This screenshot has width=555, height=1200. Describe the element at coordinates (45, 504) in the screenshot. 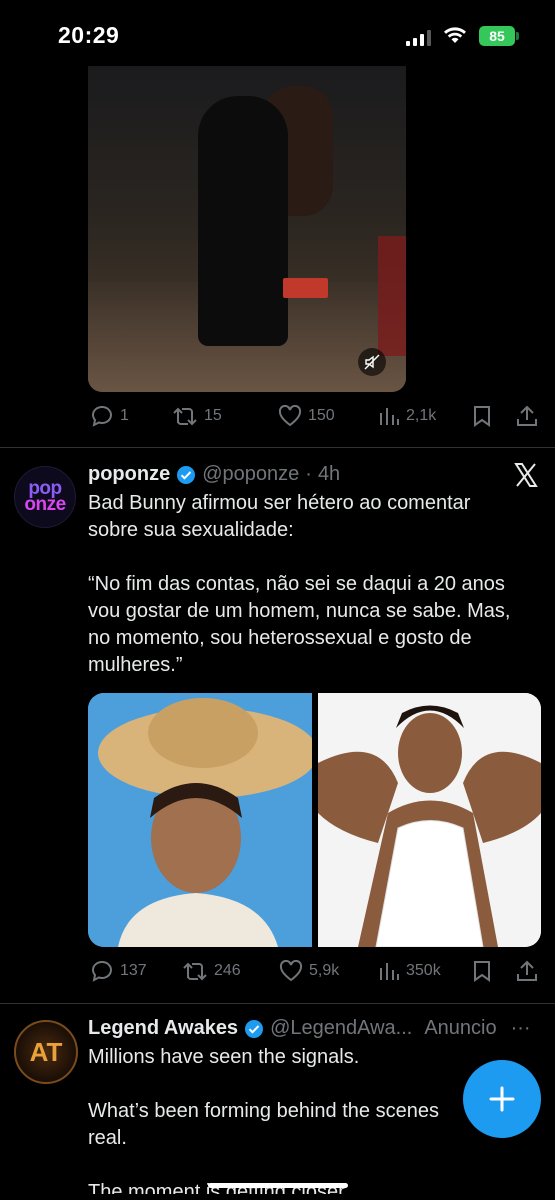

I see `avatar-text-bottom: onze` at that location.